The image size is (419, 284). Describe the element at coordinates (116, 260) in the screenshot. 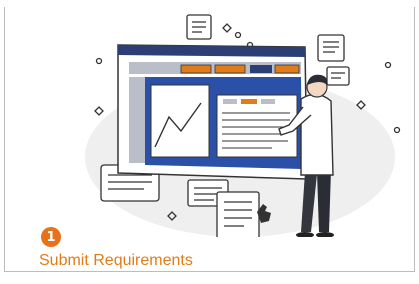

I see `step-title: Submit Requirements` at that location.